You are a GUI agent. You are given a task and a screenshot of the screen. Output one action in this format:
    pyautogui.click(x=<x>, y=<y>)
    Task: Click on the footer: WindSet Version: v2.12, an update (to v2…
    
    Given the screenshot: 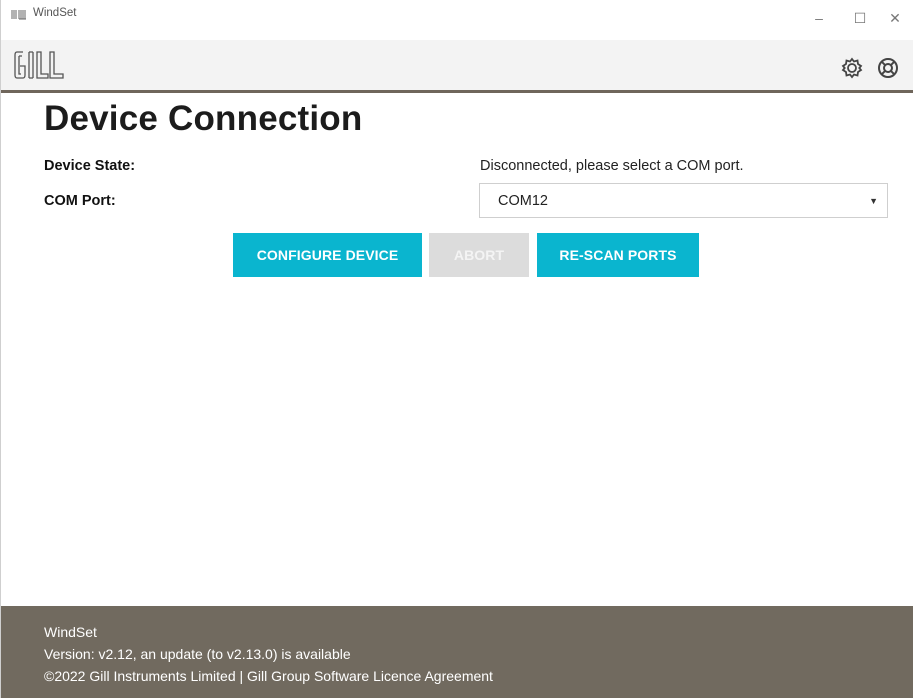 What is the action you would take?
    pyautogui.click(x=457, y=652)
    